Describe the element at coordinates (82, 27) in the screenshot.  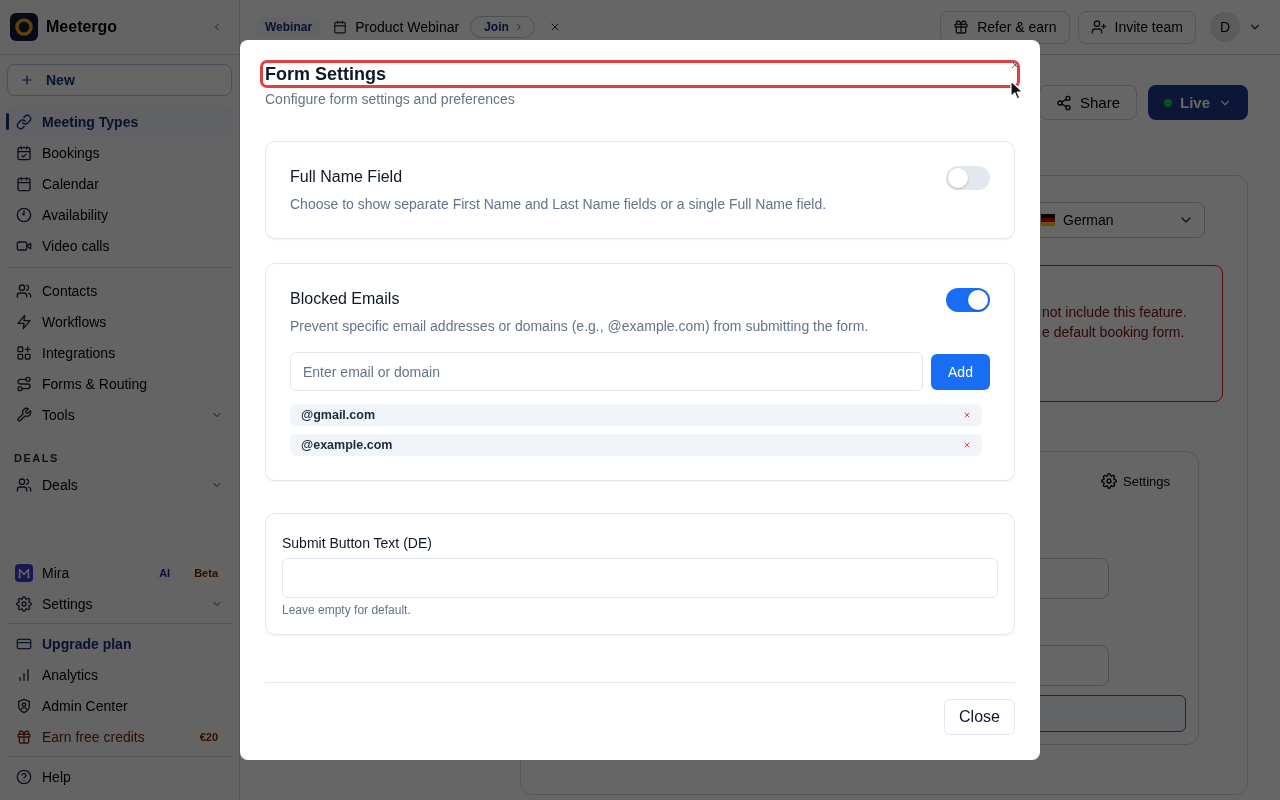
I see `brand-name: Meetergo` at that location.